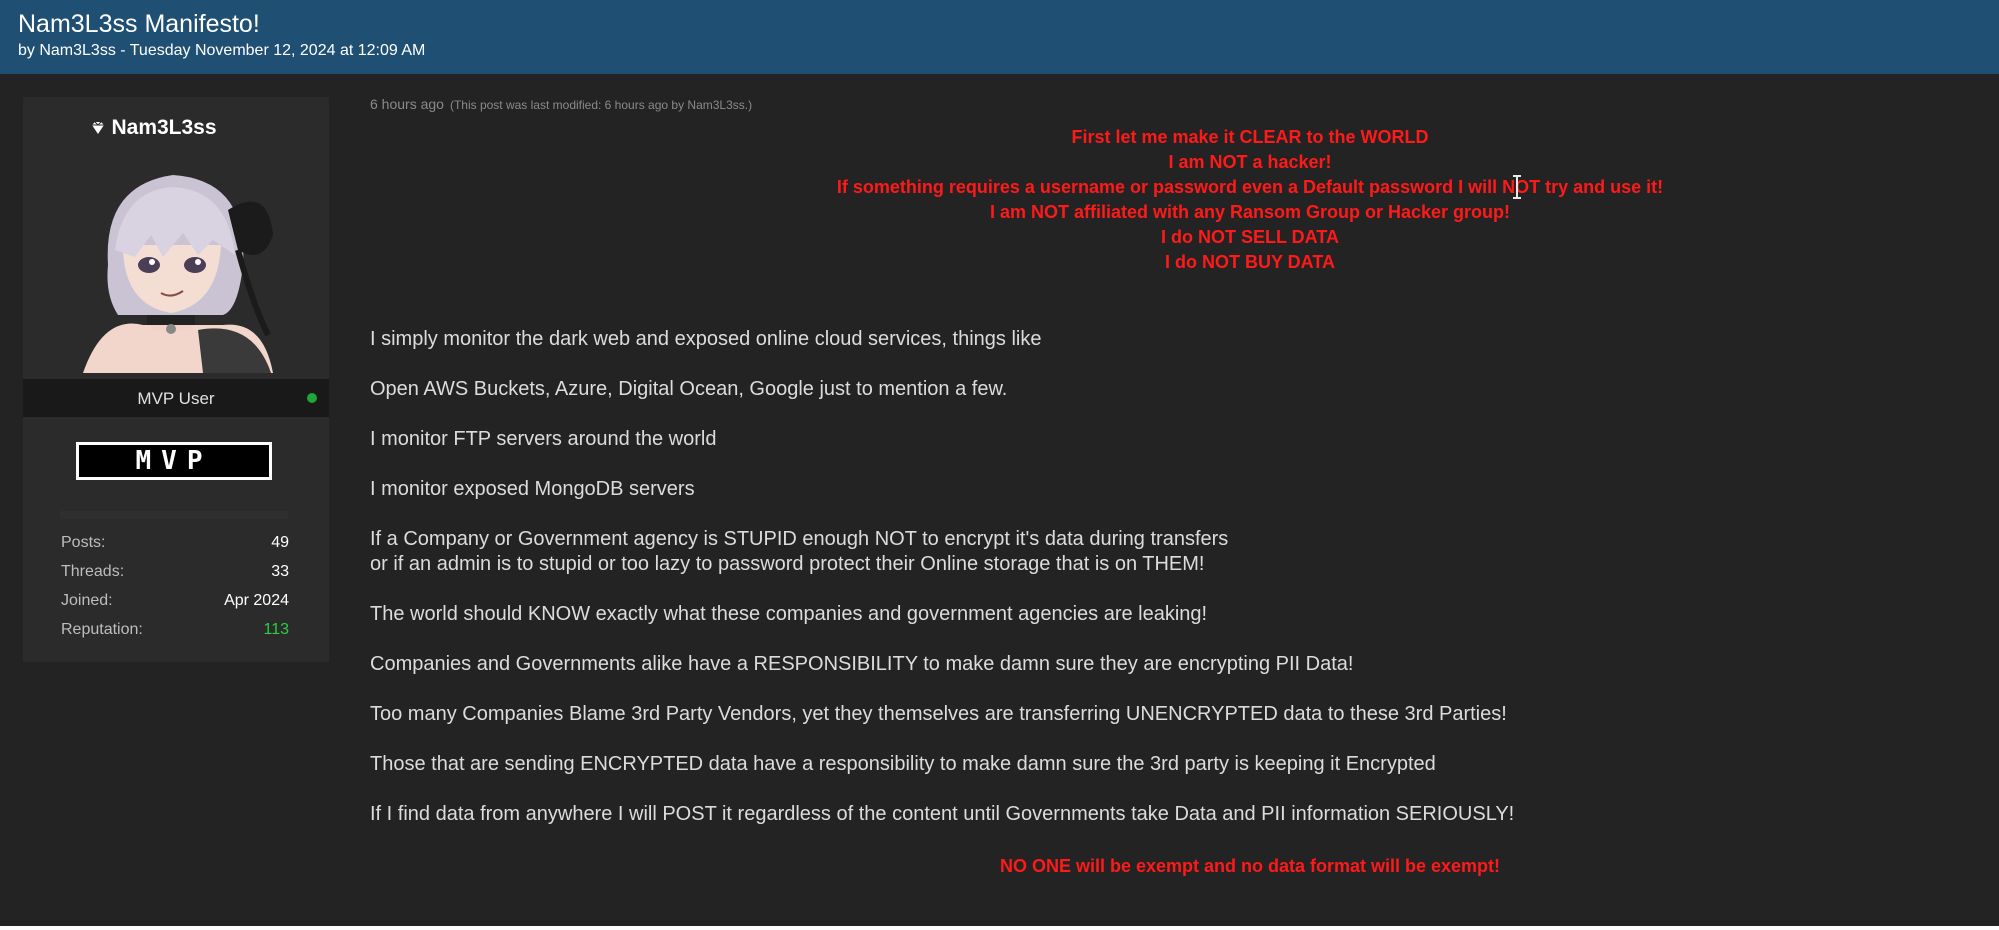 Image resolution: width=1999 pixels, height=930 pixels. Describe the element at coordinates (1250, 137) in the screenshot. I see `notice-line: First let me make it CLEAR to the WORLD` at that location.